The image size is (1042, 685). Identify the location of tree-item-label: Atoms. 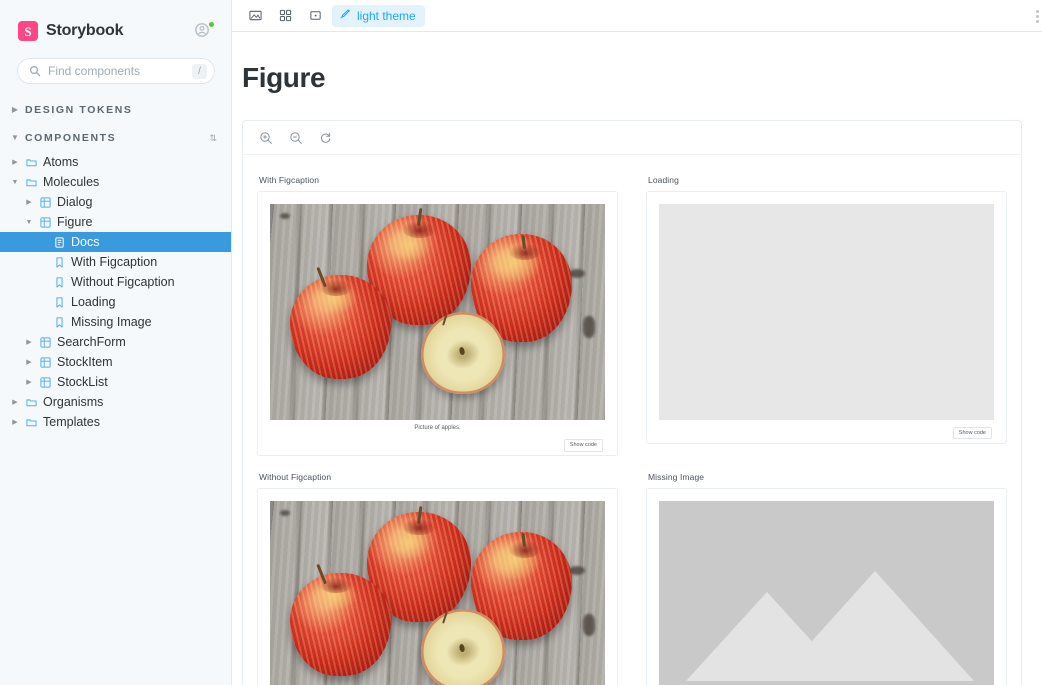
(61, 162).